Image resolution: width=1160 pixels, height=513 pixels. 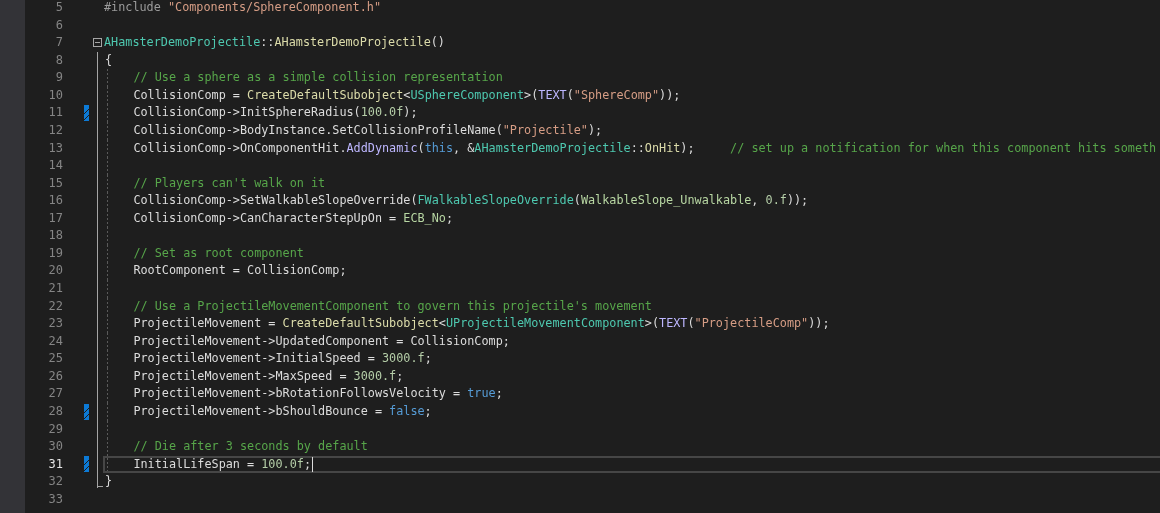 I want to click on code-line: // Die after 3 seconds by default, so click(x=250, y=447).